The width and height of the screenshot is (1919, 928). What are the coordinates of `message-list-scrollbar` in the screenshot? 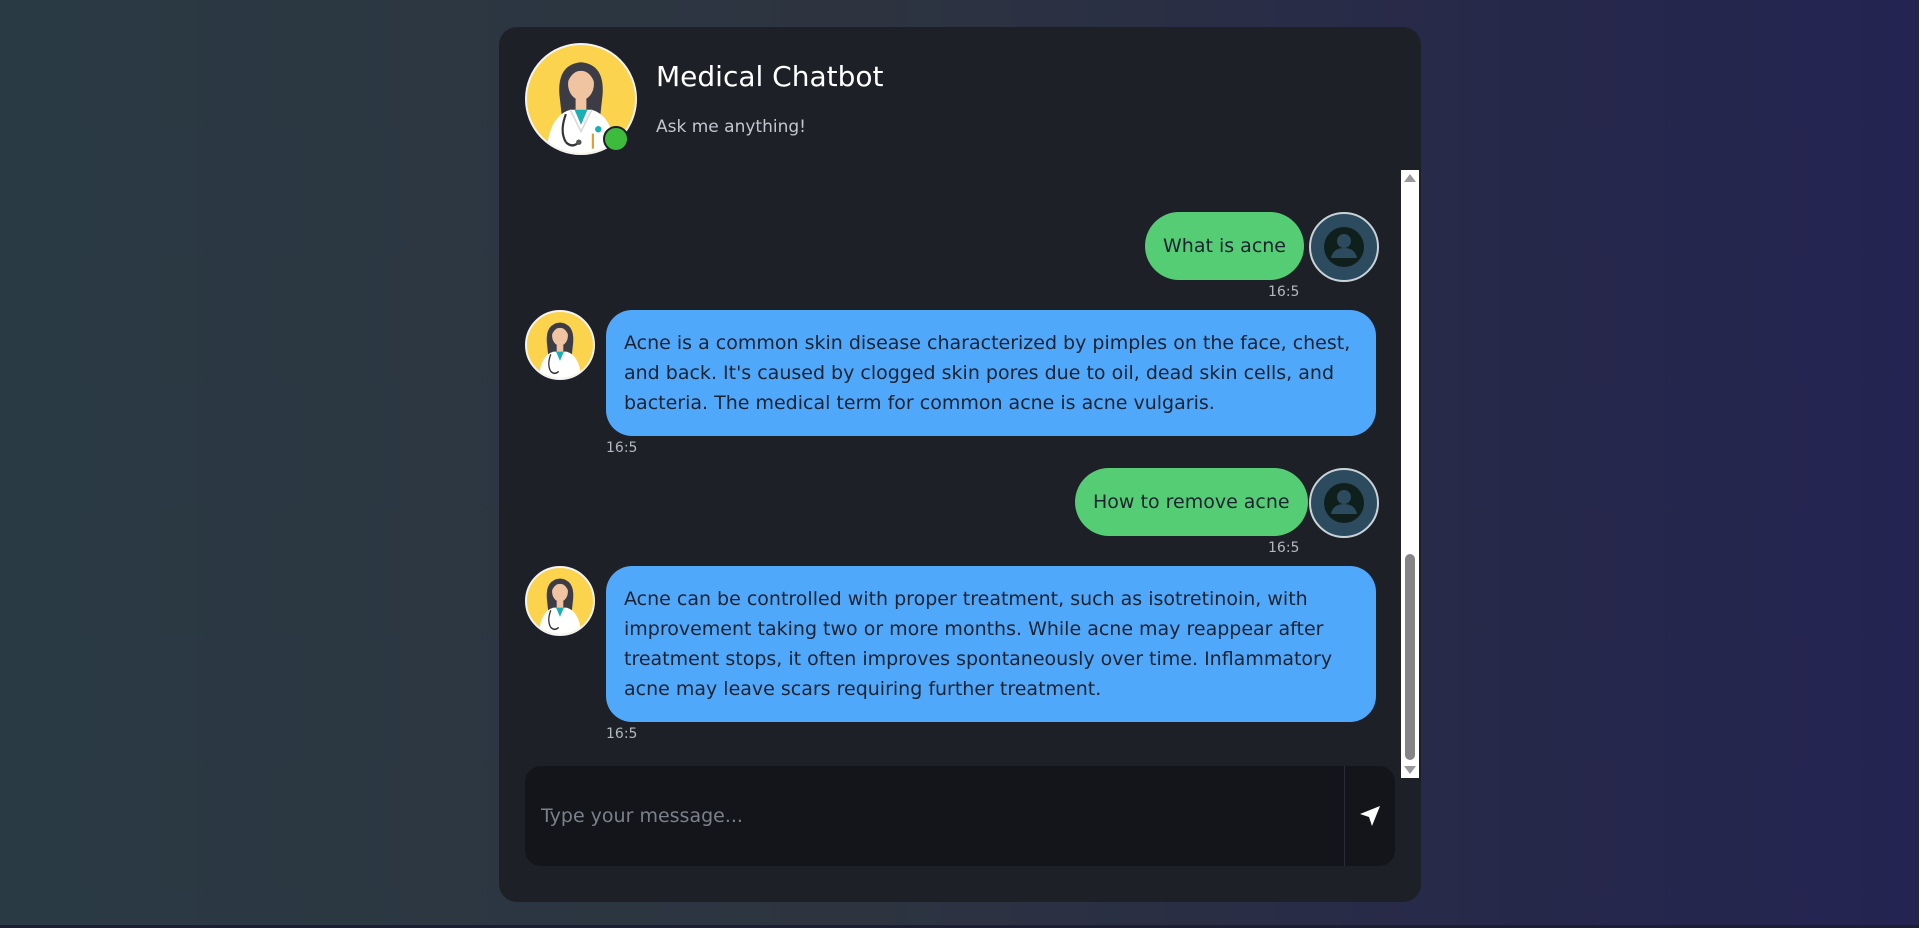 It's located at (1410, 474).